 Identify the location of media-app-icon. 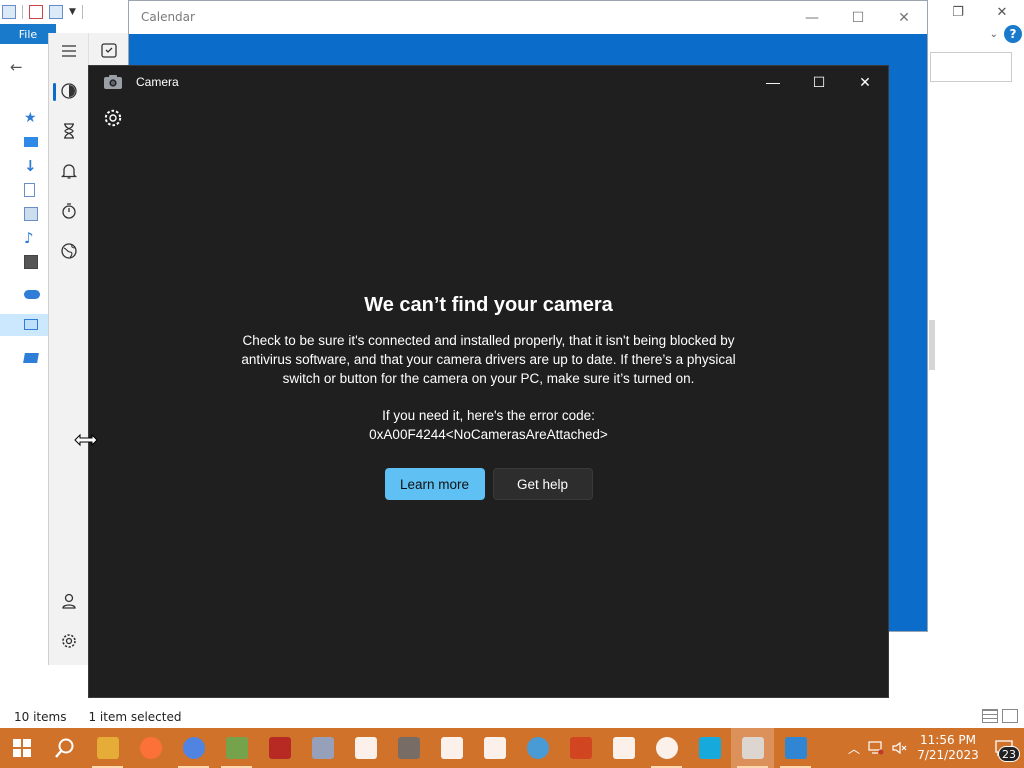
(580, 748).